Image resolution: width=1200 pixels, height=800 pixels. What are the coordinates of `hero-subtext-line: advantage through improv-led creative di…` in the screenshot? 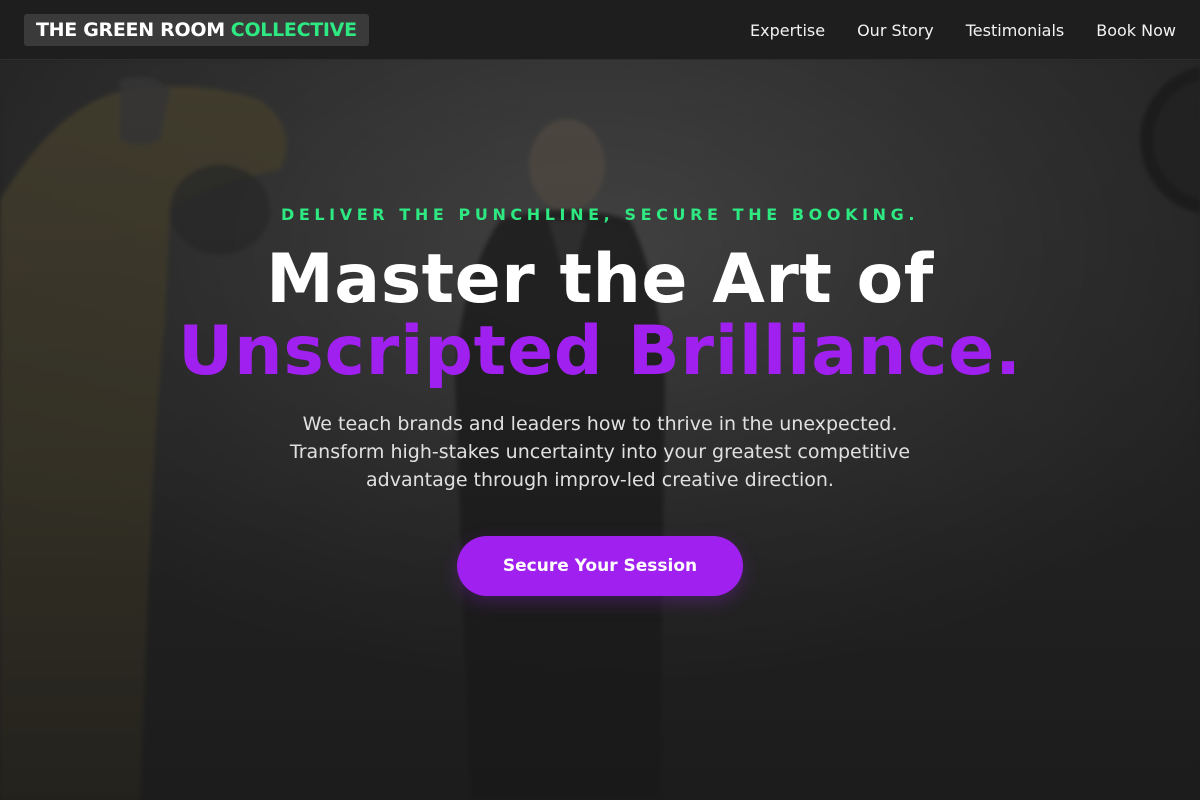 It's located at (600, 480).